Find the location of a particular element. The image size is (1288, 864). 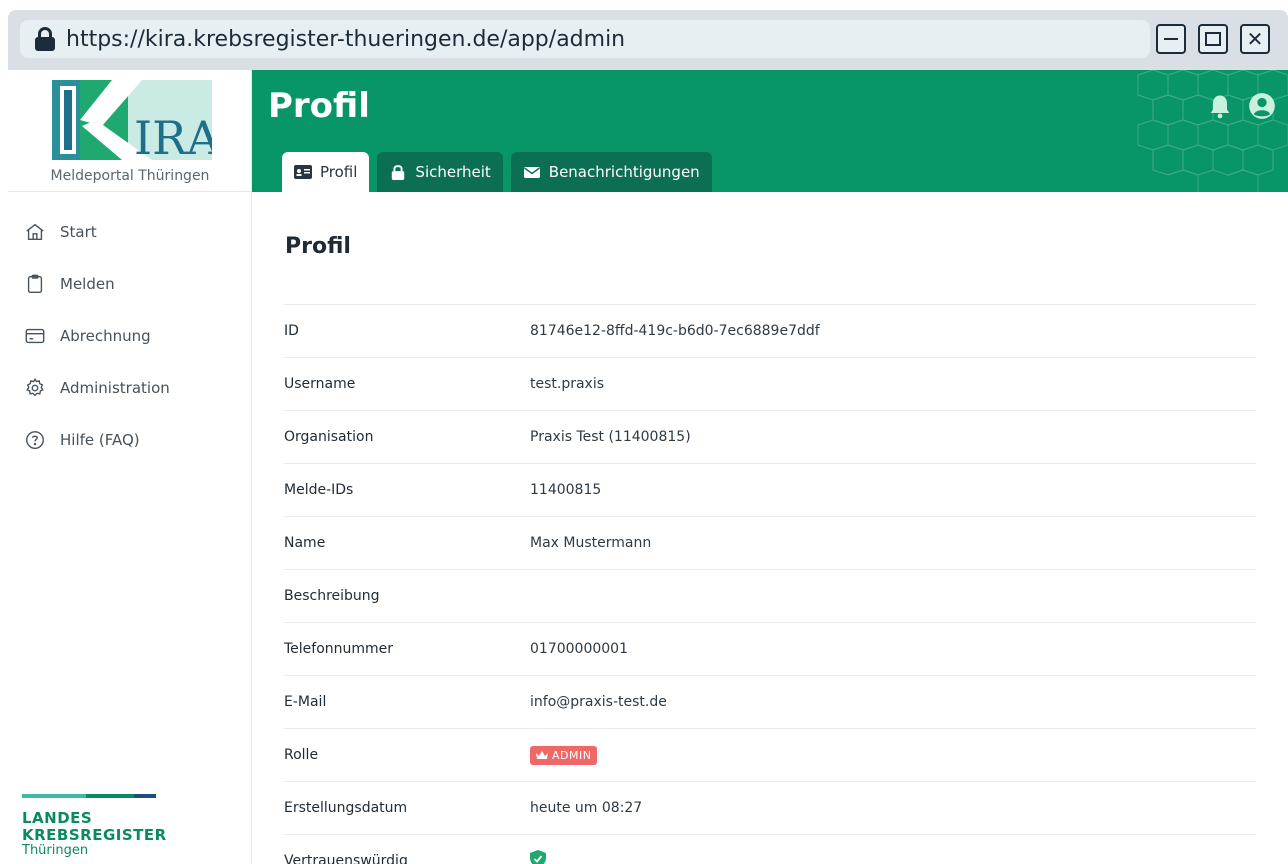

kira-logo: IRA is located at coordinates (132, 120).